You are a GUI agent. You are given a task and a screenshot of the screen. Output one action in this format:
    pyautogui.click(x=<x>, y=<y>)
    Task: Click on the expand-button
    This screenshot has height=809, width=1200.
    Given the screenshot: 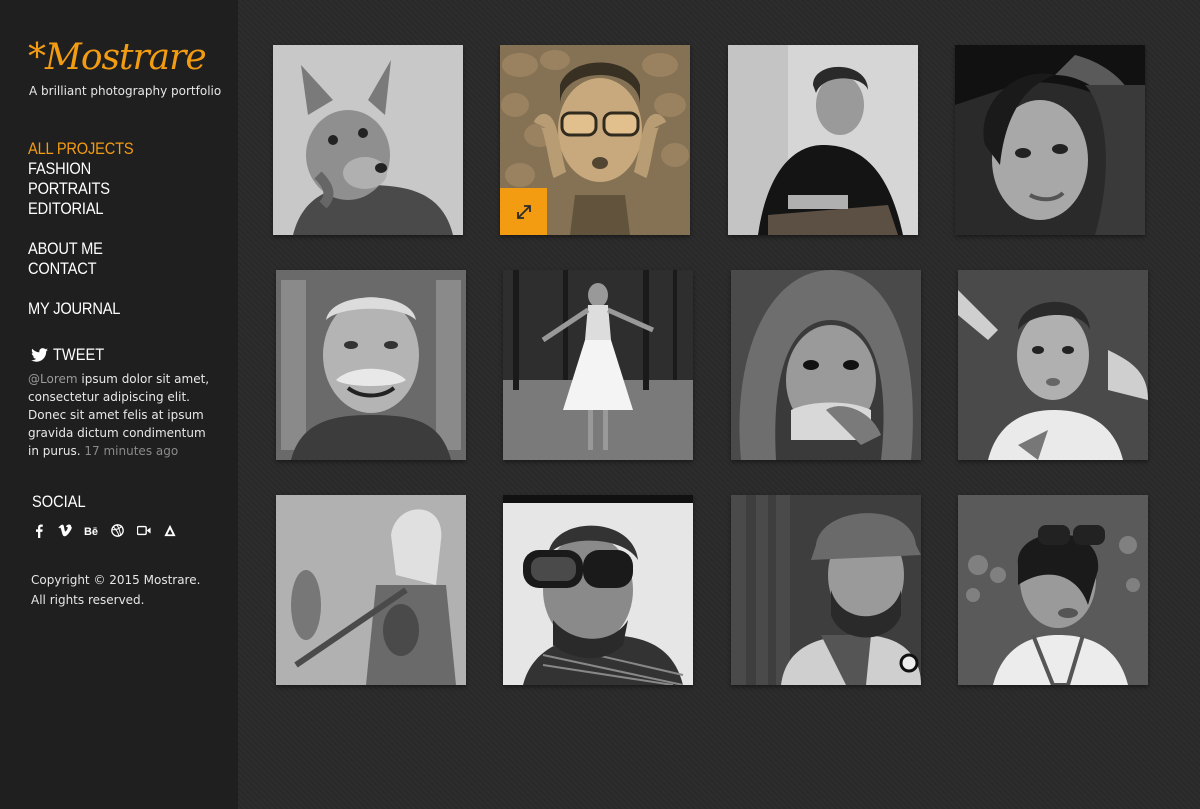 What is the action you would take?
    pyautogui.click(x=523, y=211)
    